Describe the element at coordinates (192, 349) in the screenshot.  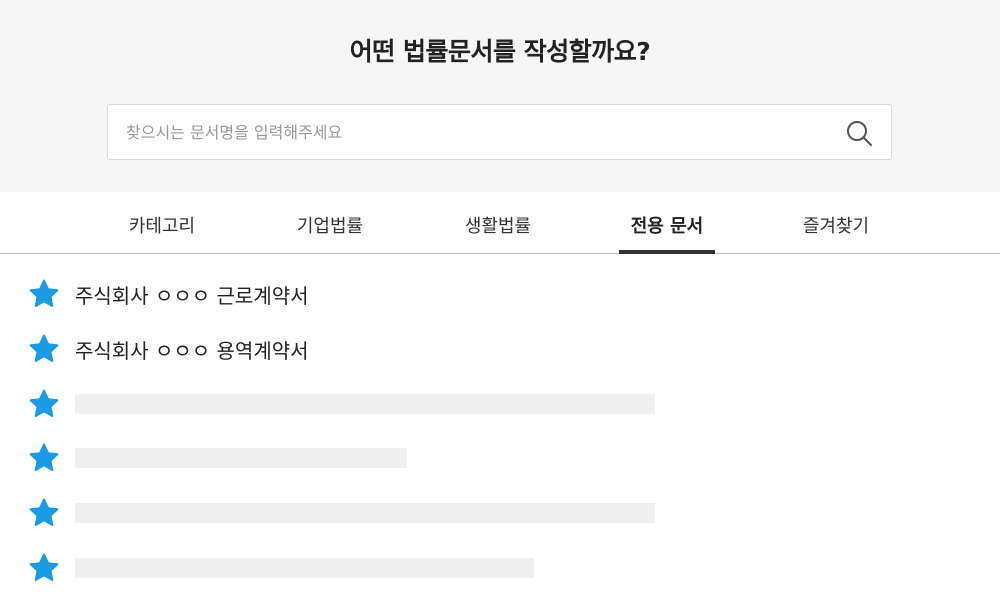
I see `document-title: 주식회사 ㅇㅇㅇ 용역계약서` at that location.